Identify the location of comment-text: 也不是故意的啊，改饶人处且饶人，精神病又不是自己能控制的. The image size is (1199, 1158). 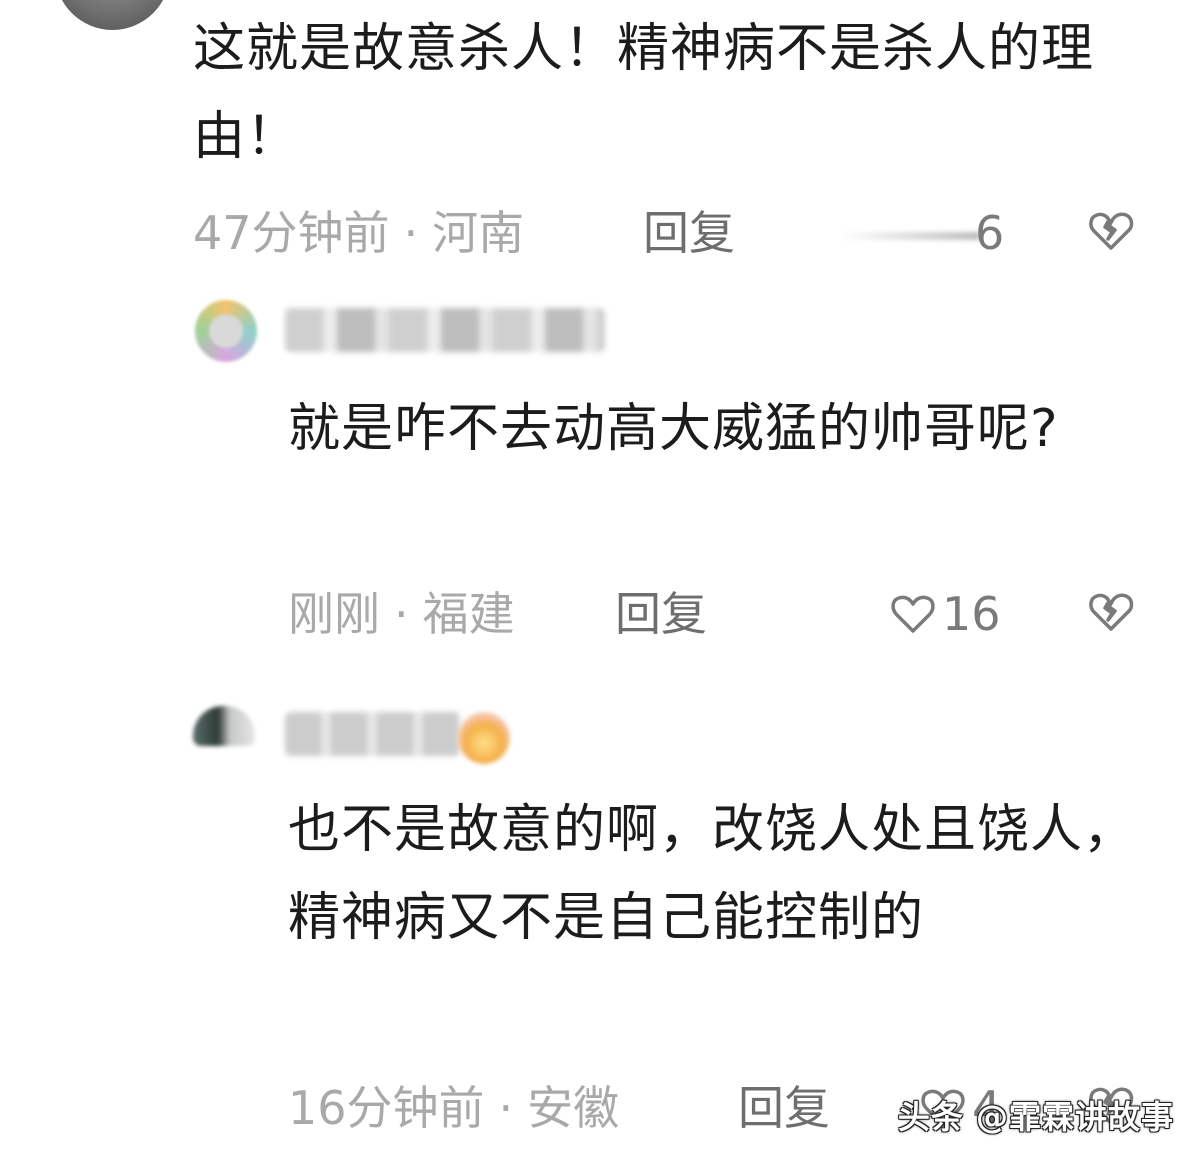
(712, 874).